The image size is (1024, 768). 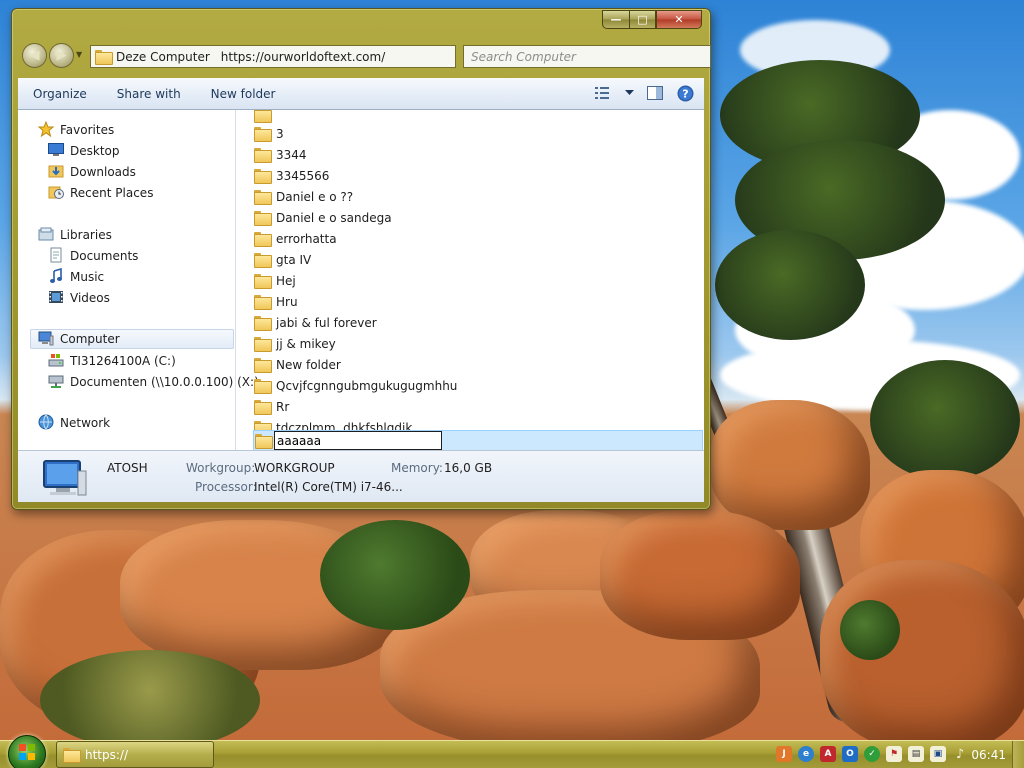 What do you see at coordinates (163, 57) in the screenshot?
I see `address-crumb: Deze Computer` at bounding box center [163, 57].